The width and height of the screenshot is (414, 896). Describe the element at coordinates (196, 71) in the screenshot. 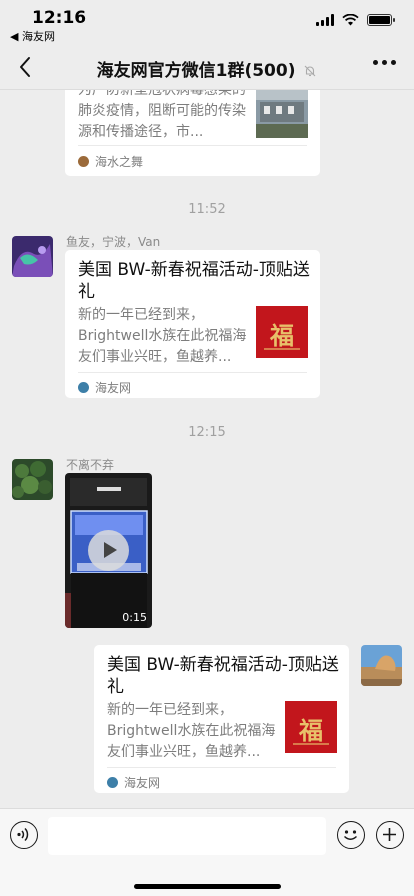

I see `chat-title-text: 海友网官方微信1群(500)` at that location.